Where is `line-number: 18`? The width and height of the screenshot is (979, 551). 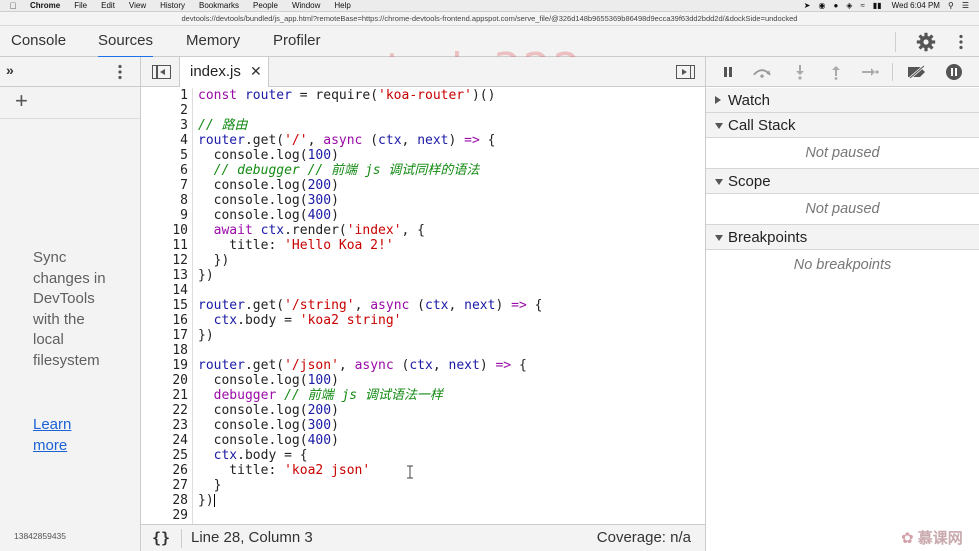 line-number: 18 is located at coordinates (164, 350).